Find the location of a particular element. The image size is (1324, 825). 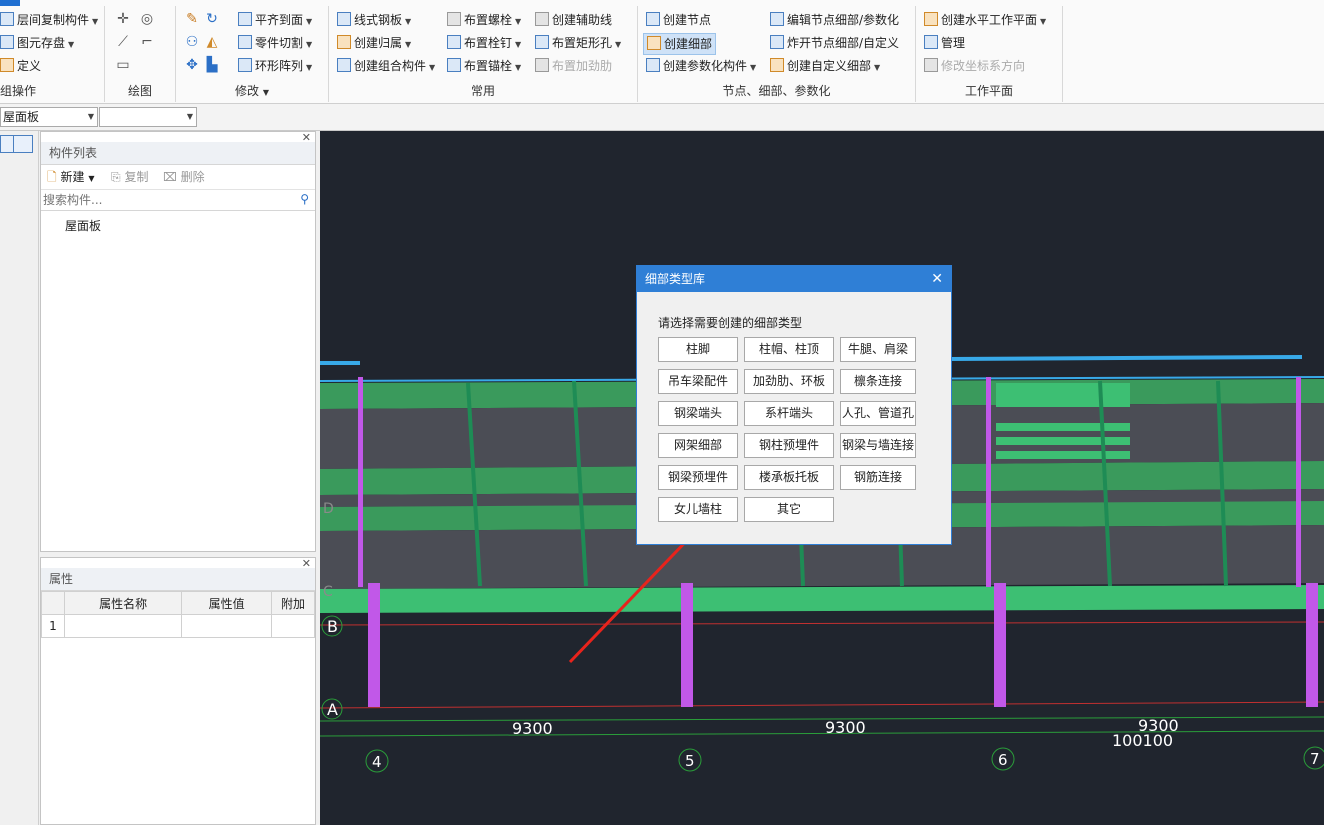

type-column-cap-button: 柱帽、柱顶 is located at coordinates (789, 349).